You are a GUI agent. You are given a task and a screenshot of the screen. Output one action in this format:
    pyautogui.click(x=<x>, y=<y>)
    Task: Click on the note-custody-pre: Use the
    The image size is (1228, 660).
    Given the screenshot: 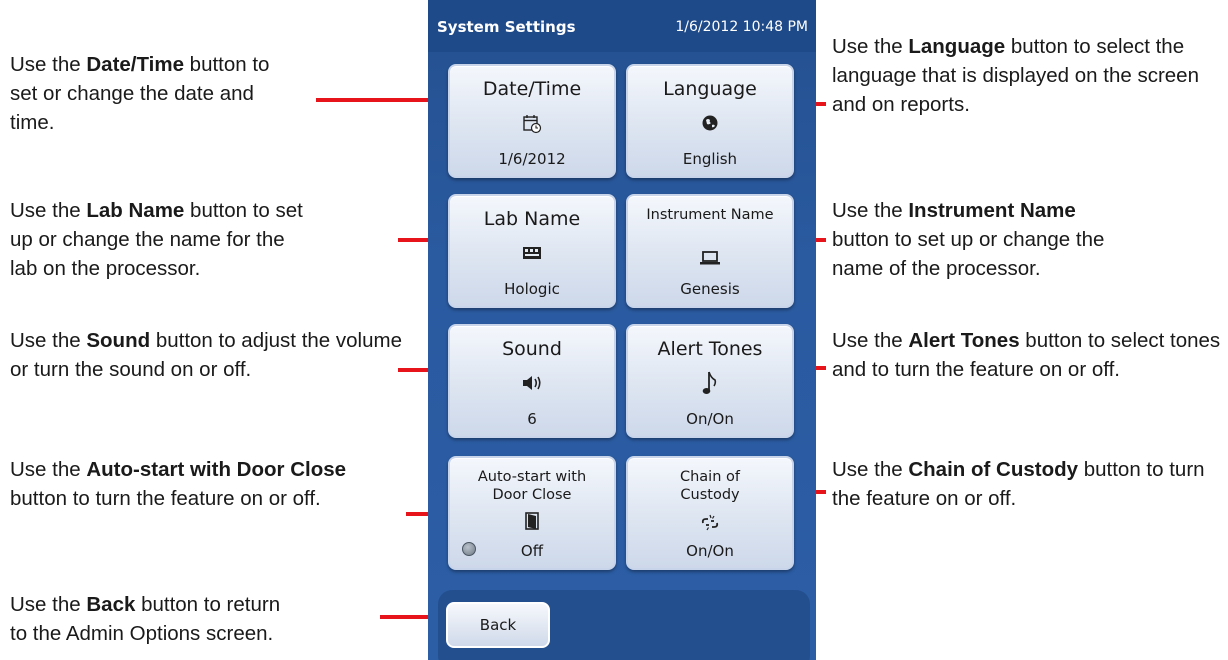 What is the action you would take?
    pyautogui.click(x=870, y=469)
    